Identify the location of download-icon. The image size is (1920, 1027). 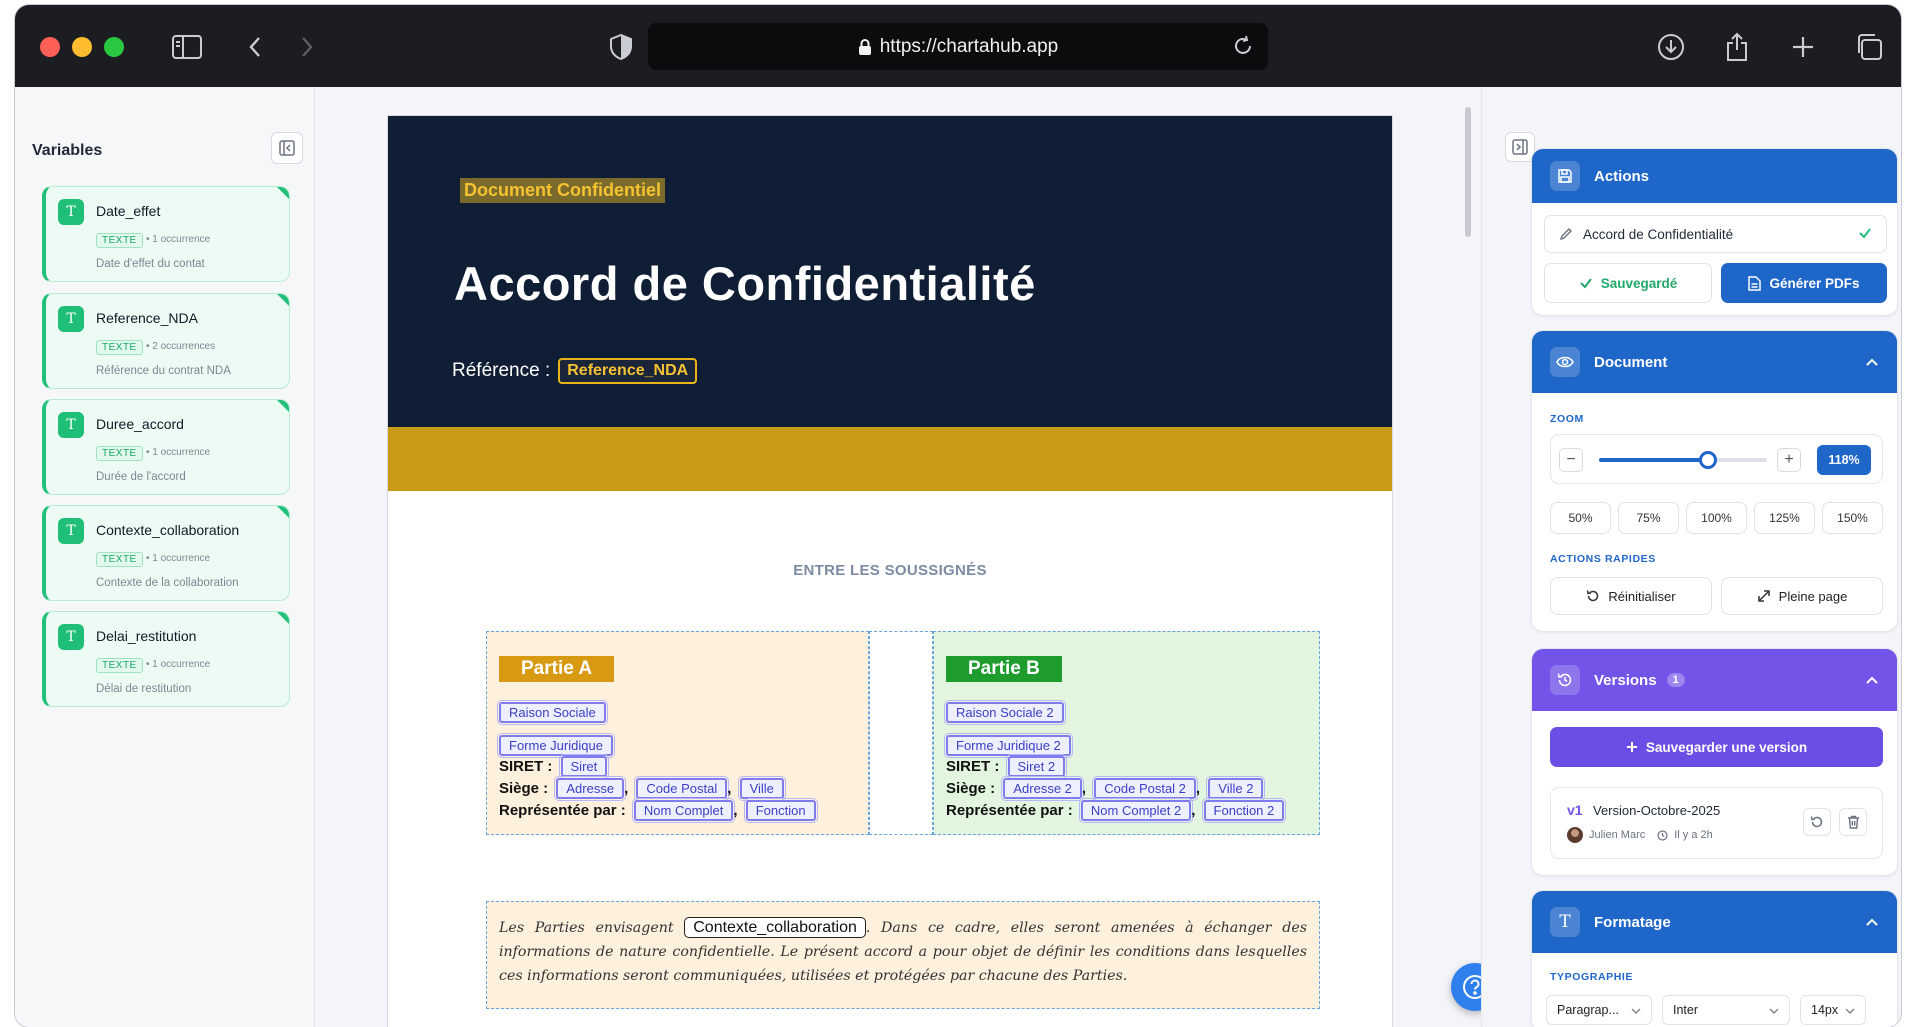
(1671, 47).